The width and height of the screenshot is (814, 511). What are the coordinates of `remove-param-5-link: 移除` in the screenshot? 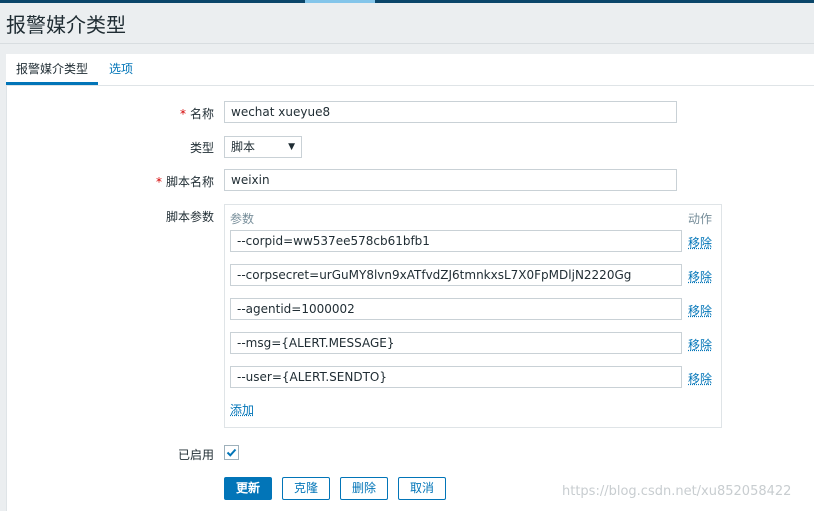 It's located at (700, 378).